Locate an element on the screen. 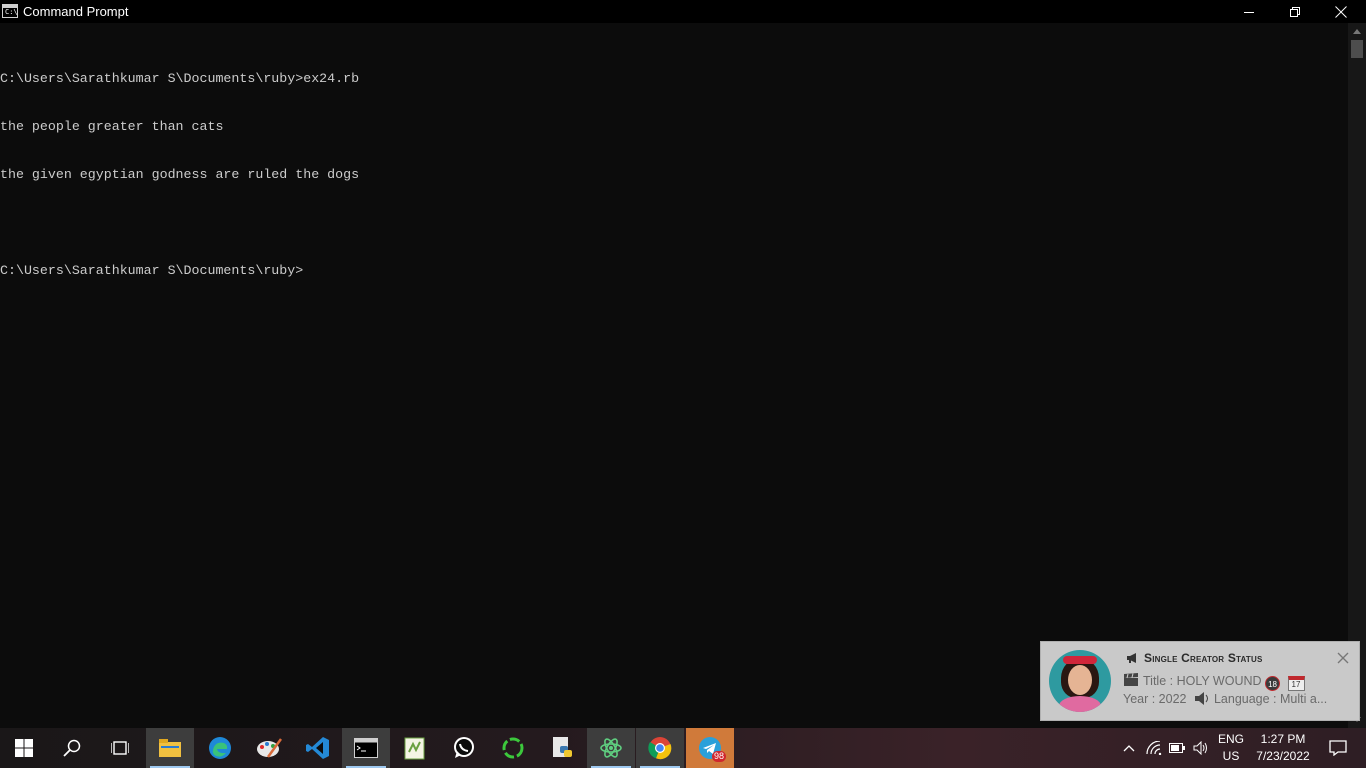 Image resolution: width=1366 pixels, height=768 pixels. notification-line-title: Title : HOLY WOUND 18 17 is located at coordinates (1214, 682).